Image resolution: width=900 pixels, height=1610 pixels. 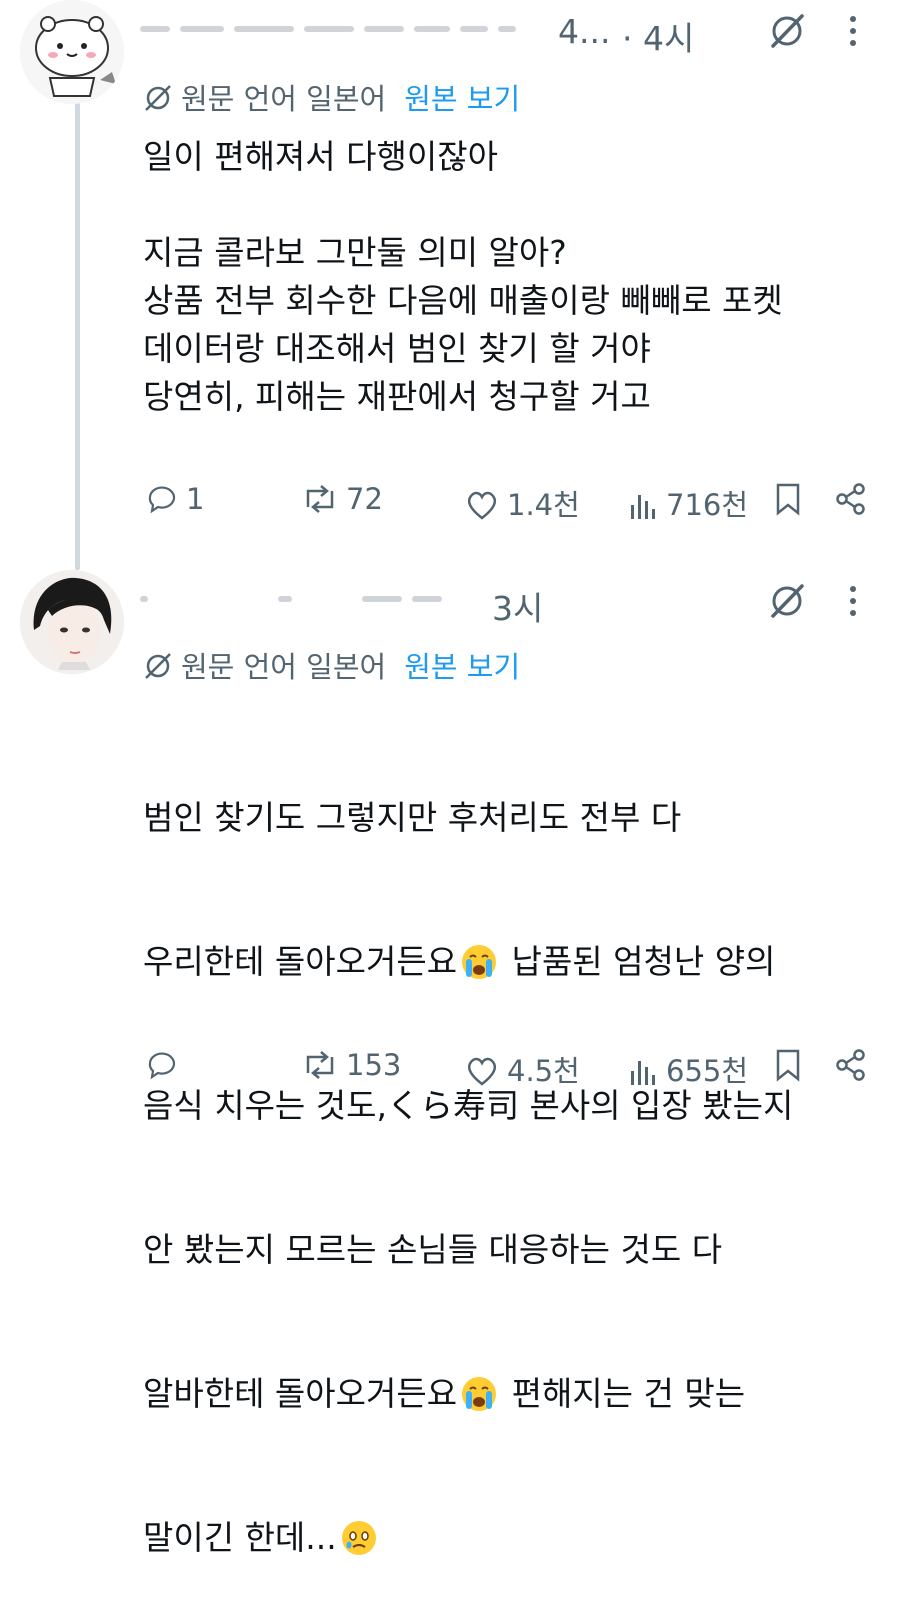 I want to click on repost-count: 72, so click(x=364, y=499).